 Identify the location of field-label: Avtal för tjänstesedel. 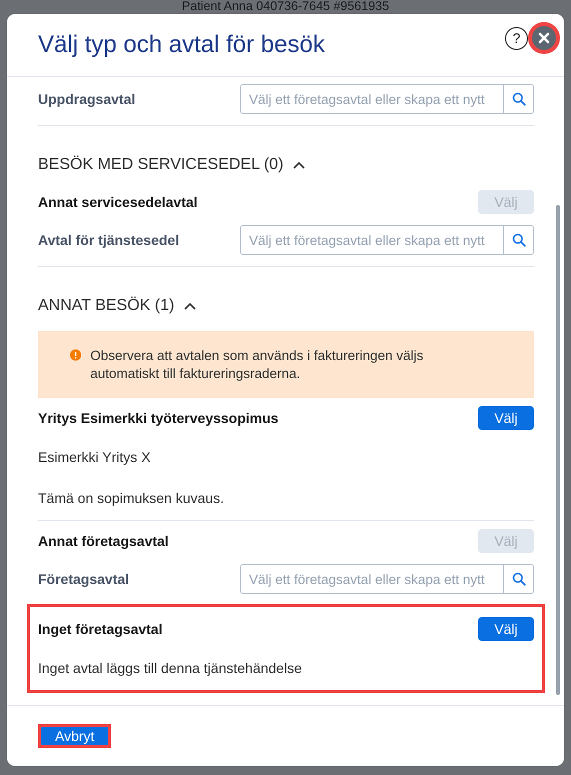
(109, 240).